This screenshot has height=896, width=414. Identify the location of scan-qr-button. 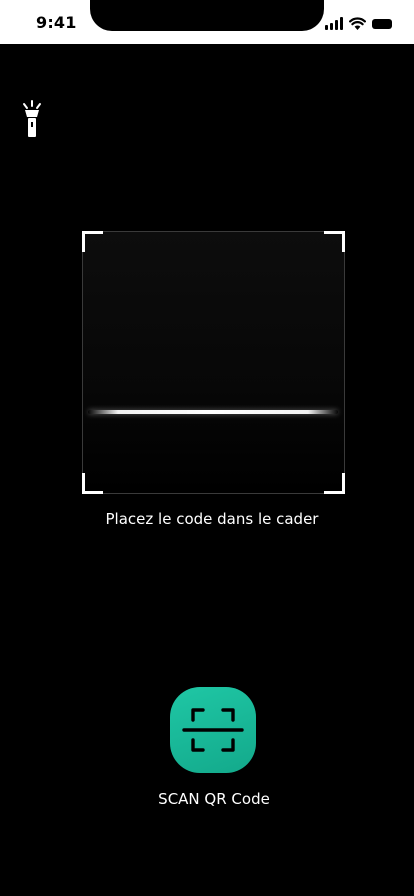
(213, 730).